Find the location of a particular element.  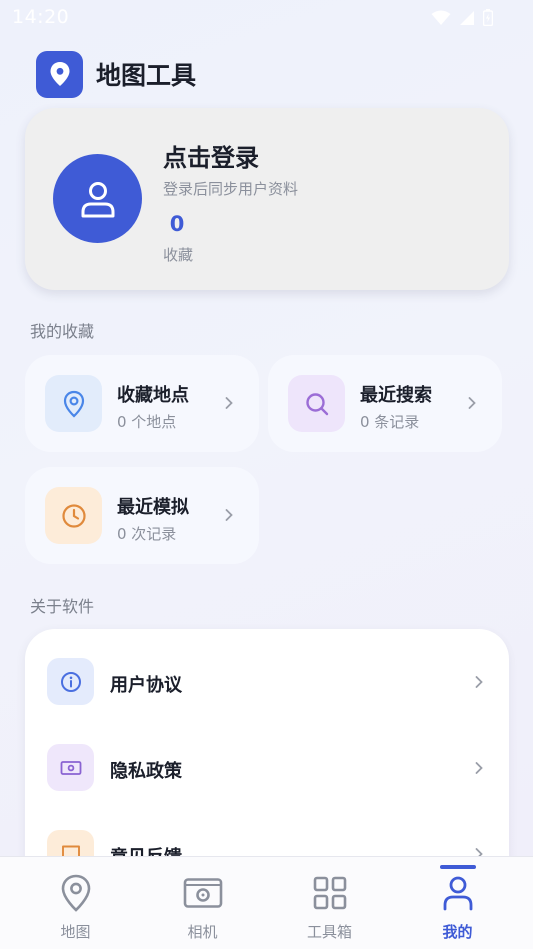

clock-icon is located at coordinates (73, 515).